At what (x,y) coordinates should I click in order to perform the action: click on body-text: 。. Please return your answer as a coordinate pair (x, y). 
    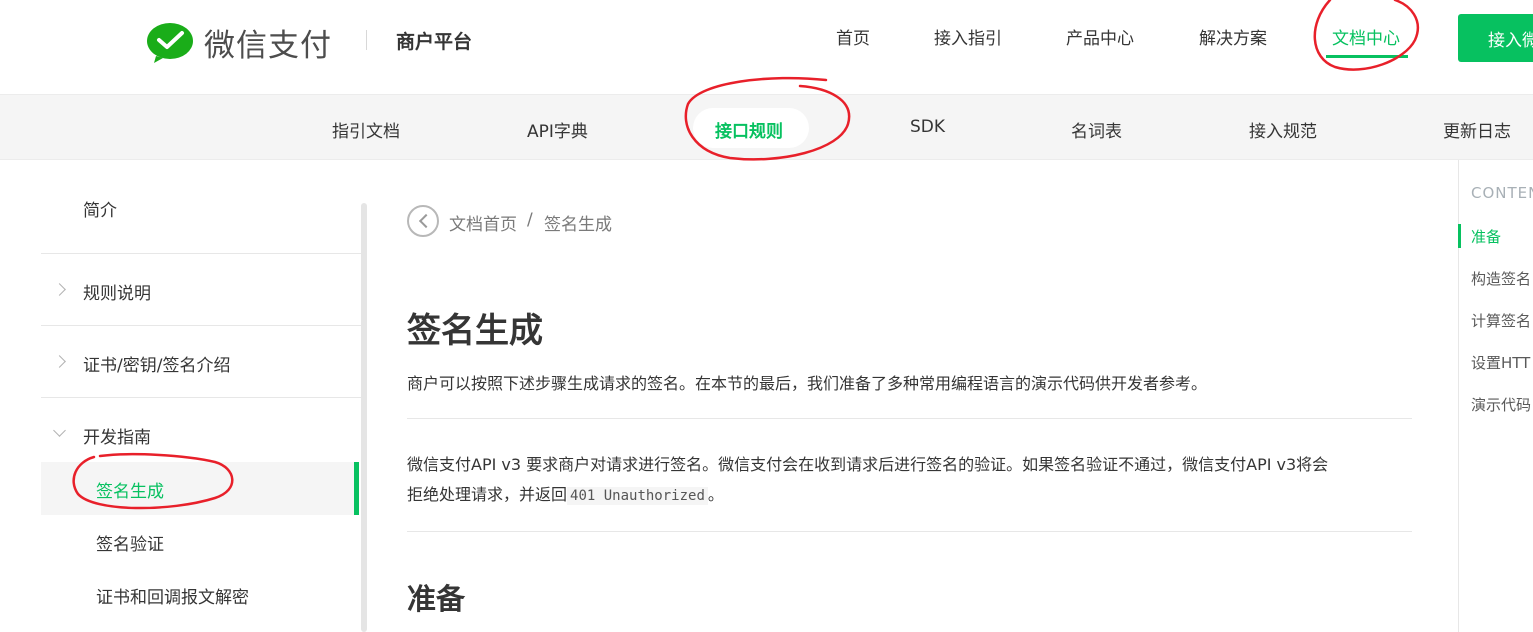
    Looking at the image, I should click on (715, 494).